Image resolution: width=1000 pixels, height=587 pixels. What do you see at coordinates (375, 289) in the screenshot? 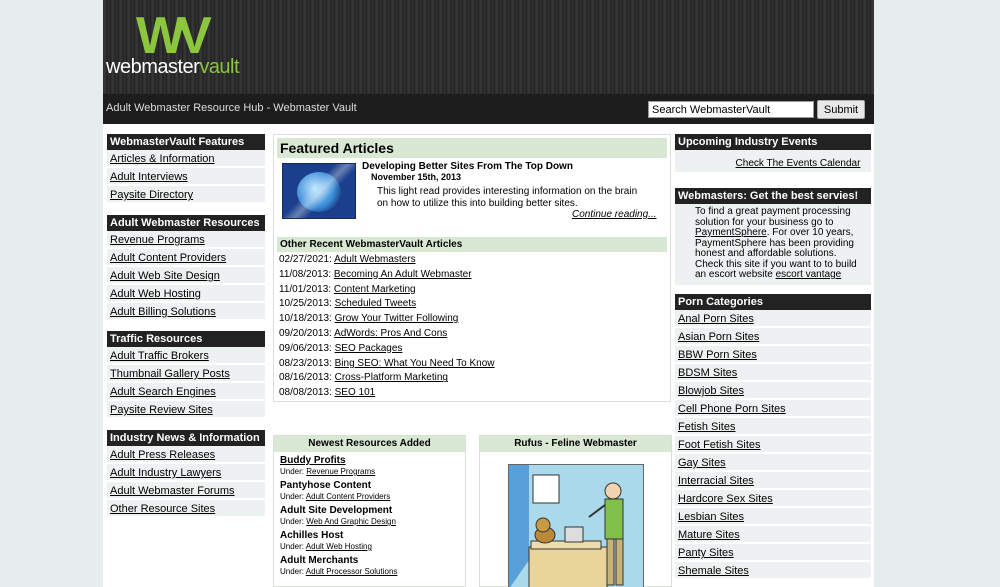
I see `article-link: Content Marketing` at bounding box center [375, 289].